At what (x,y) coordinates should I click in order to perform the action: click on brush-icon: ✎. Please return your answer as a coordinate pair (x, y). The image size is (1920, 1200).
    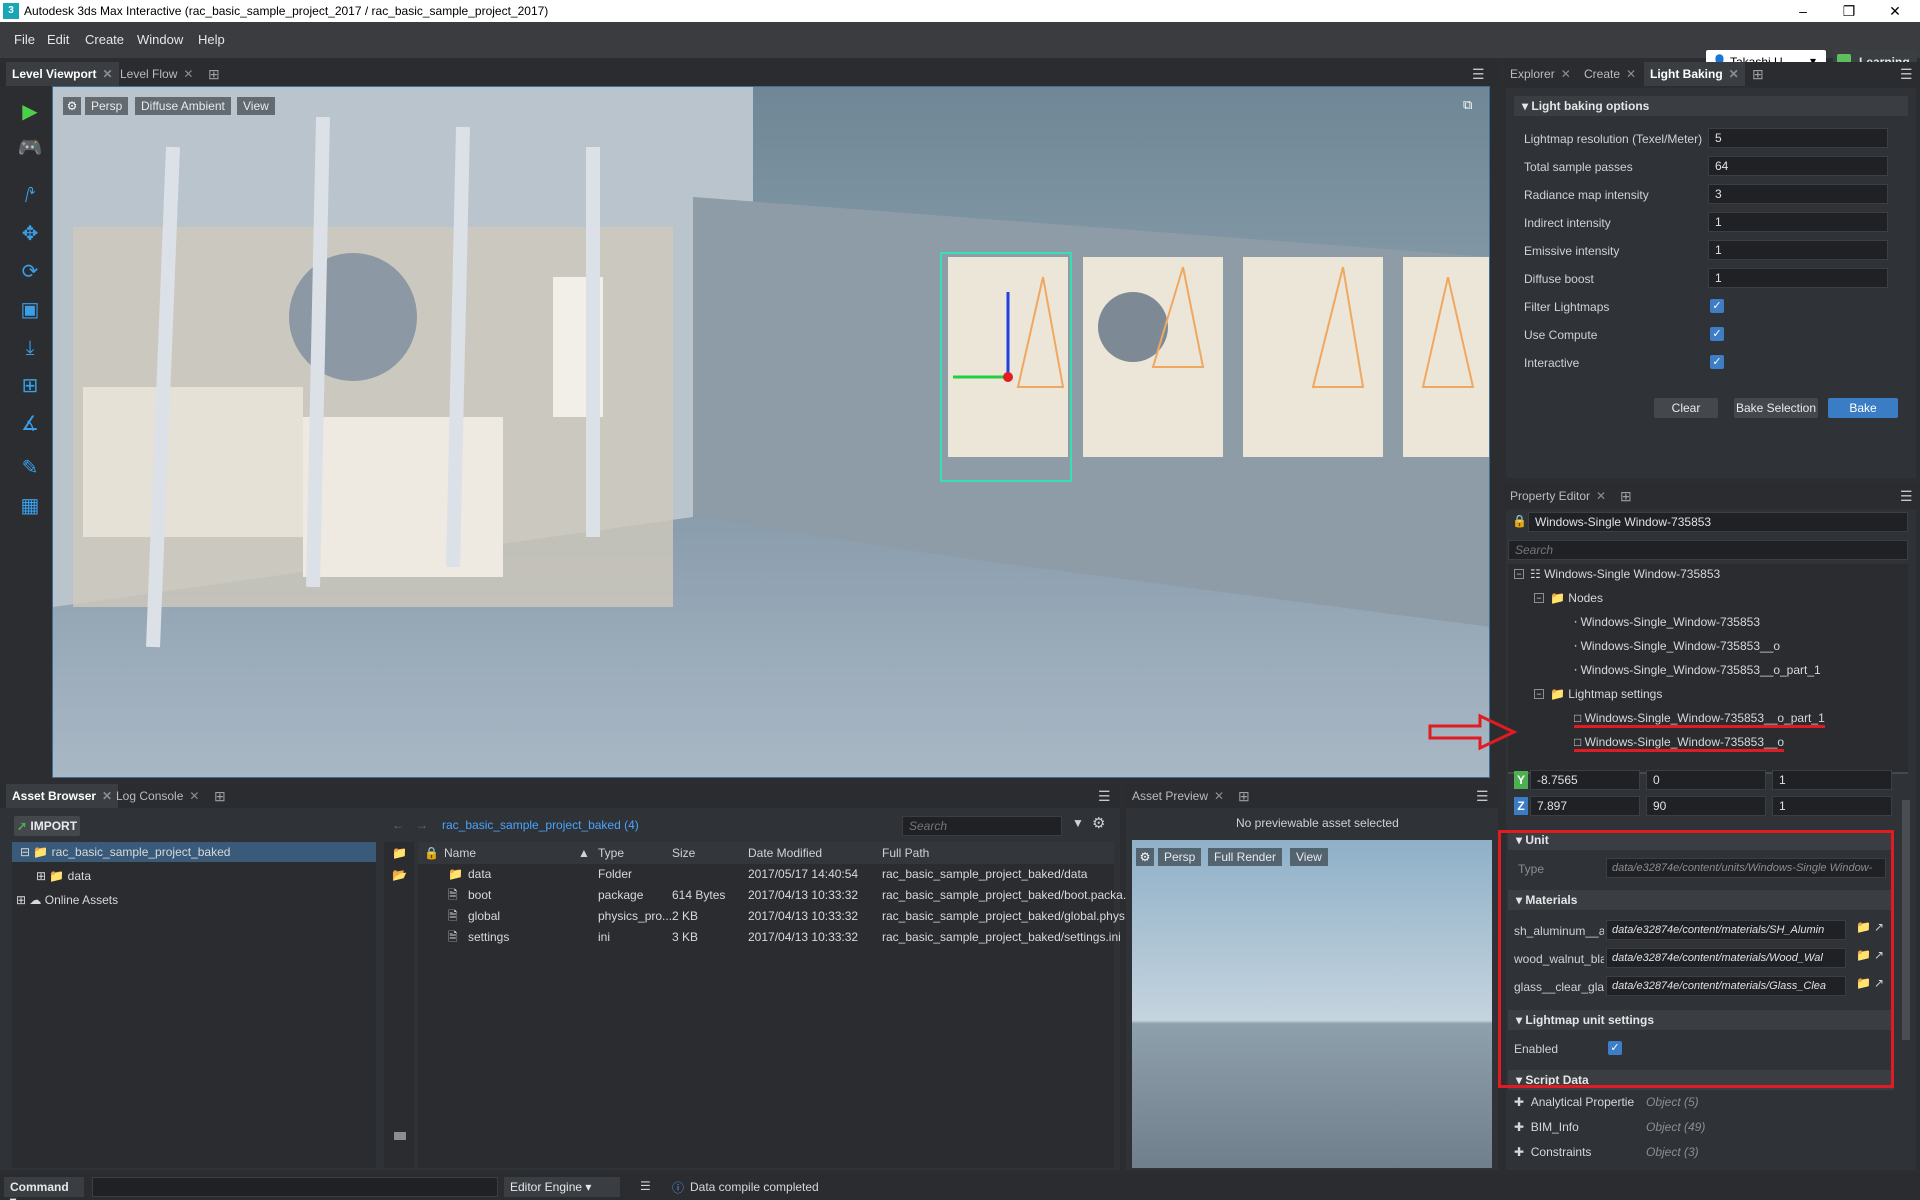
    Looking at the image, I should click on (30, 468).